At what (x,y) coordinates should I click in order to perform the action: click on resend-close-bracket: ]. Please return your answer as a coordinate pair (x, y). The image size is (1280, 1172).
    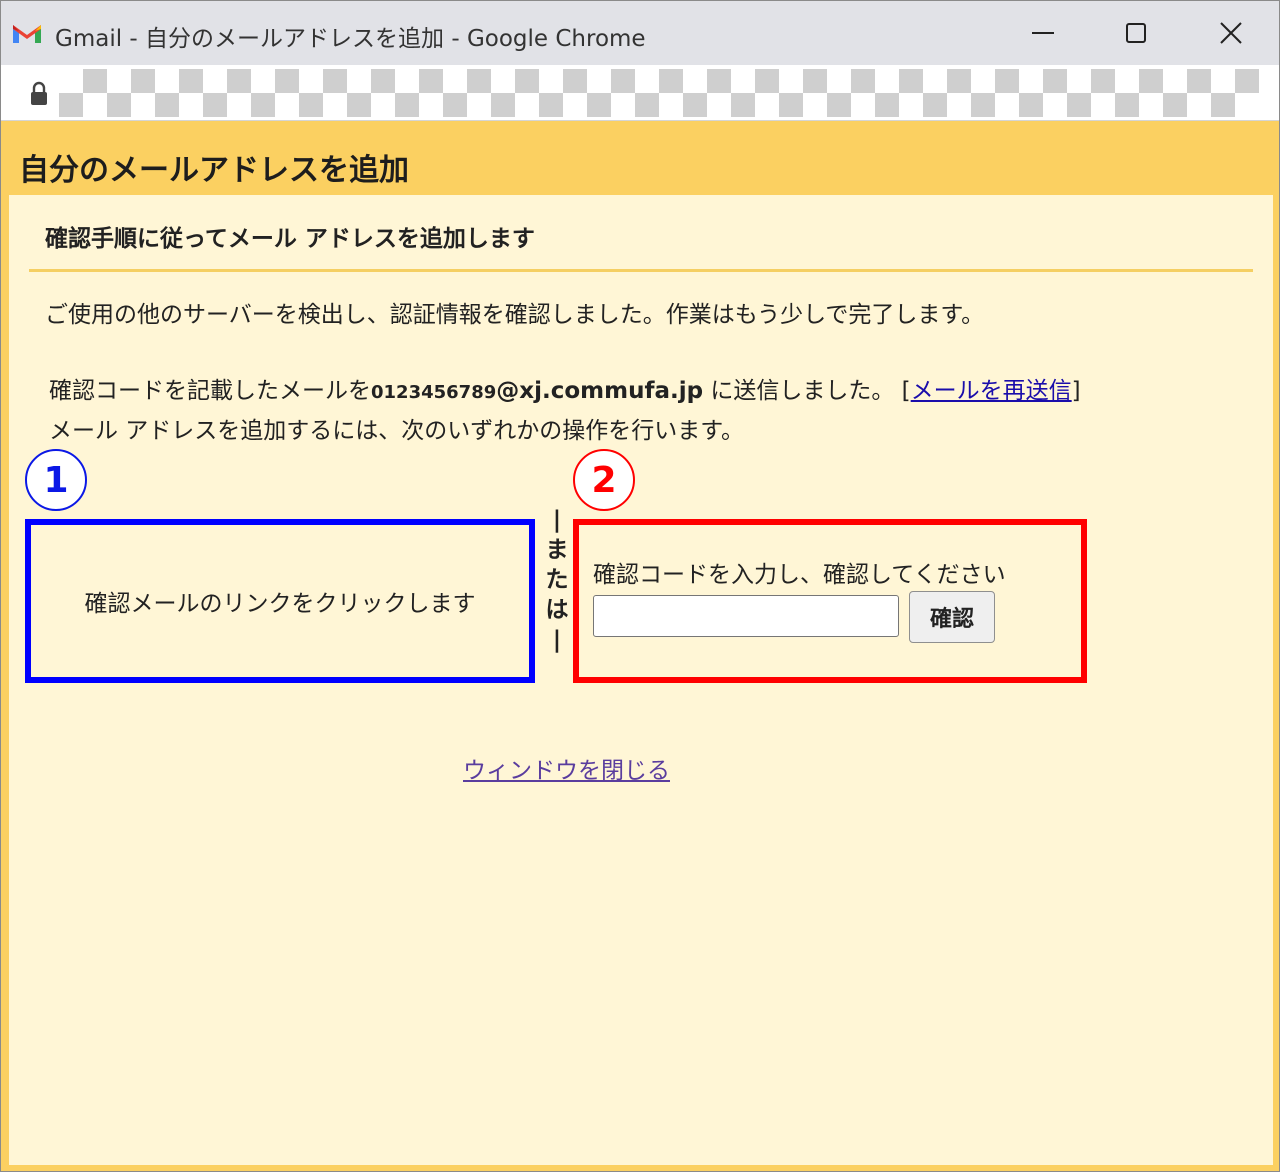
    Looking at the image, I should click on (1076, 391).